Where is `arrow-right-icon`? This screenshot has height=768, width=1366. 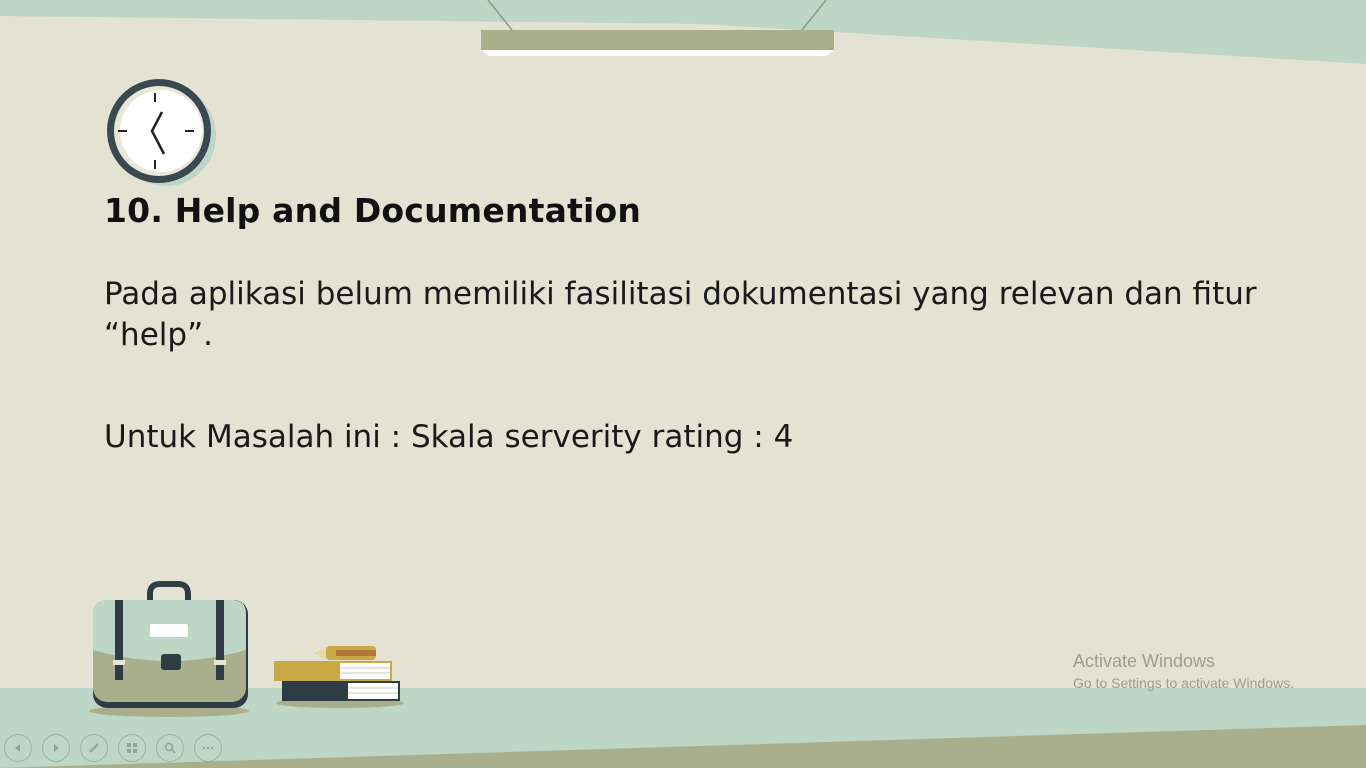 arrow-right-icon is located at coordinates (56, 748).